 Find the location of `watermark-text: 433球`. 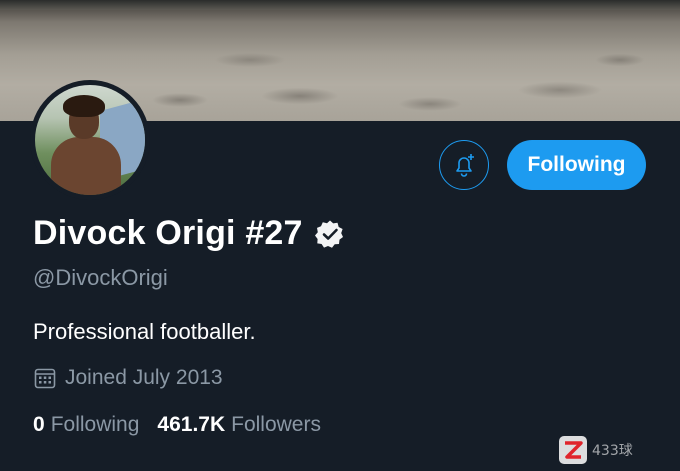

watermark-text: 433球 is located at coordinates (612, 451).